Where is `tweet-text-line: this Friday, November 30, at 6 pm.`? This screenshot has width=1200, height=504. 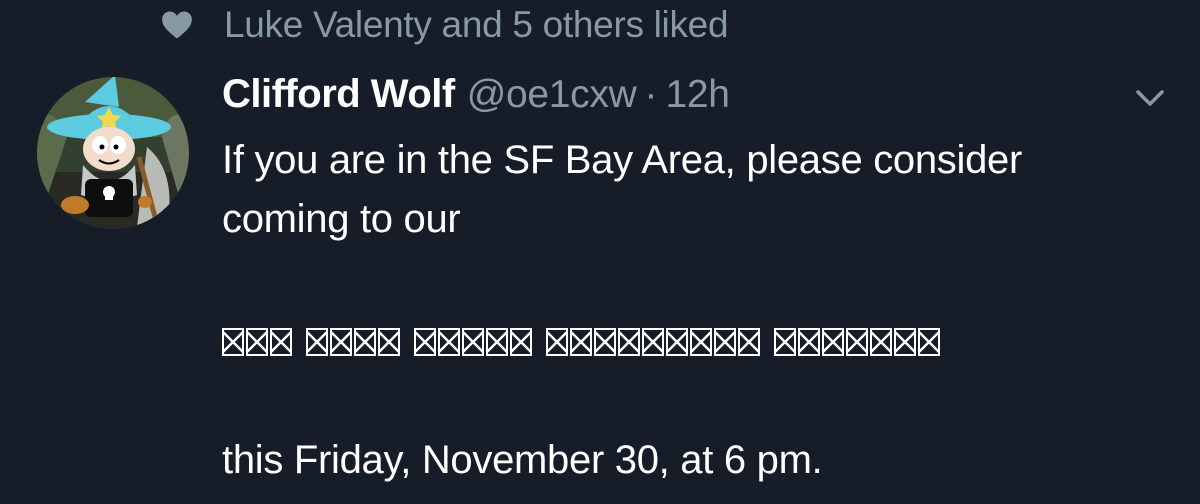
tweet-text-line: this Friday, November 30, at 6 pm. is located at coordinates (522, 460).